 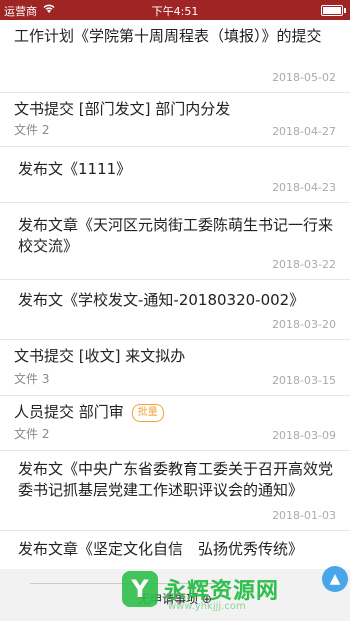 What do you see at coordinates (75, 169) in the screenshot?
I see `item-title: 发布文《1111》` at bounding box center [75, 169].